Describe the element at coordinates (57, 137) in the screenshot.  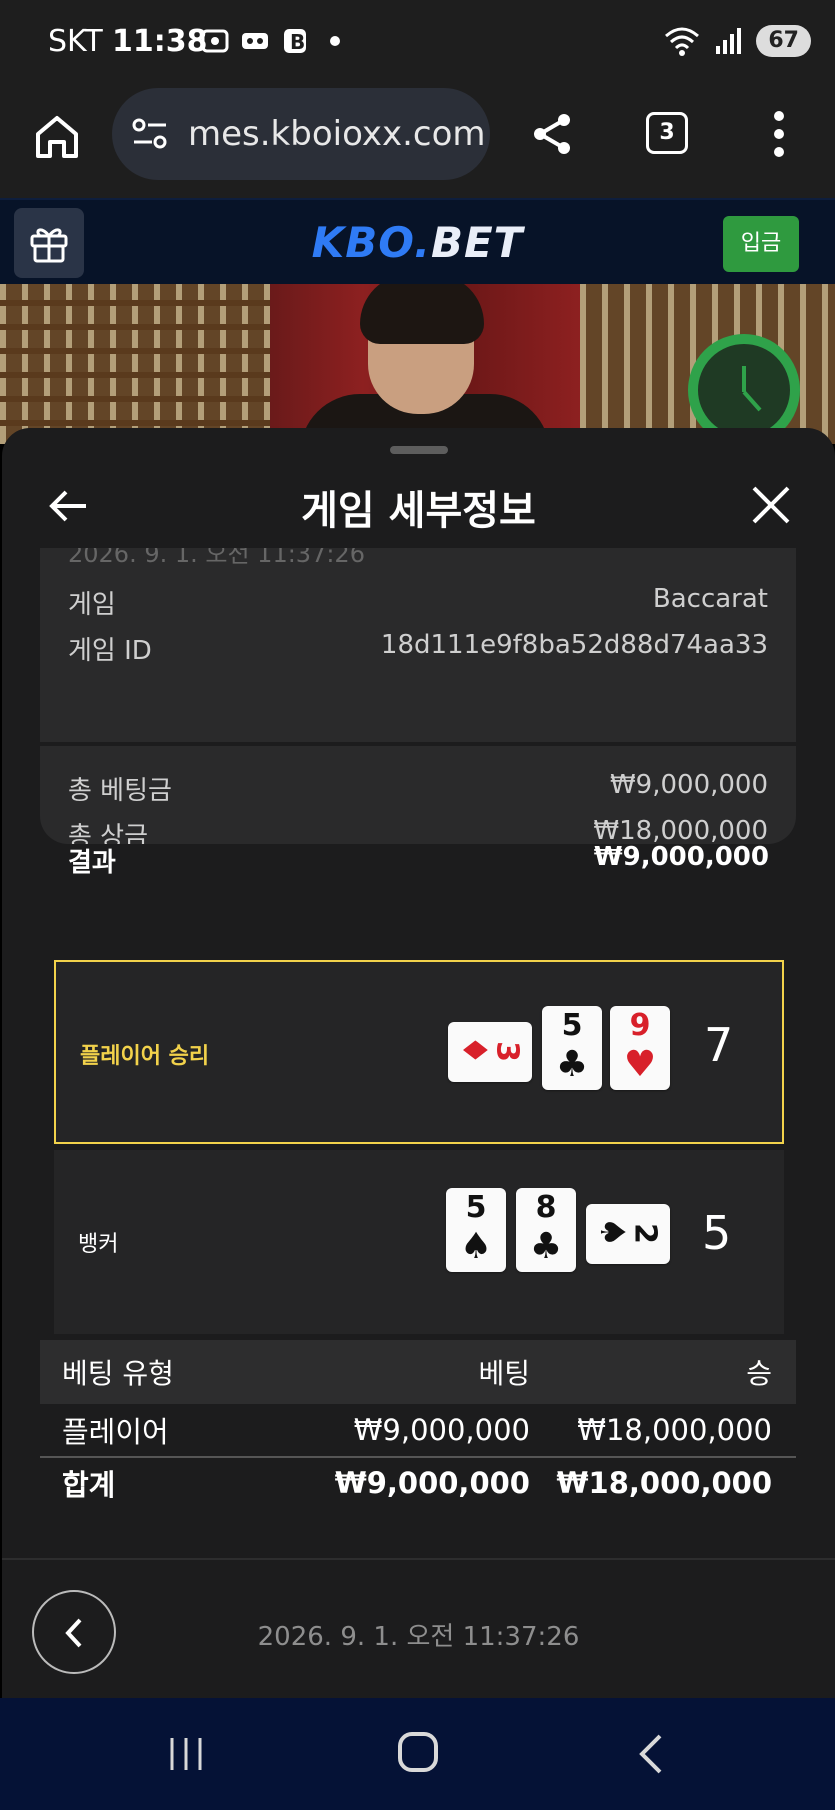
I see `home-icon` at that location.